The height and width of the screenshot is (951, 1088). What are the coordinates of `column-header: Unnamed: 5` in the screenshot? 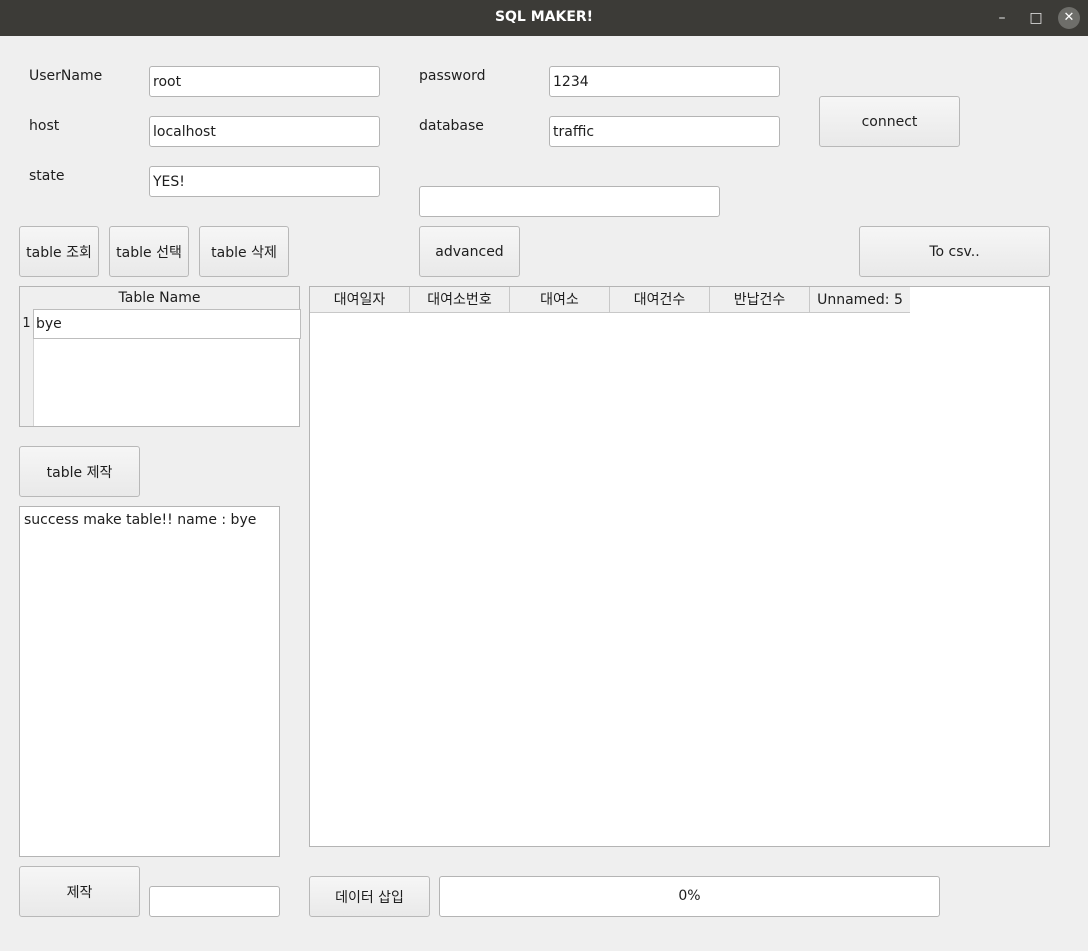 It's located at (860, 300).